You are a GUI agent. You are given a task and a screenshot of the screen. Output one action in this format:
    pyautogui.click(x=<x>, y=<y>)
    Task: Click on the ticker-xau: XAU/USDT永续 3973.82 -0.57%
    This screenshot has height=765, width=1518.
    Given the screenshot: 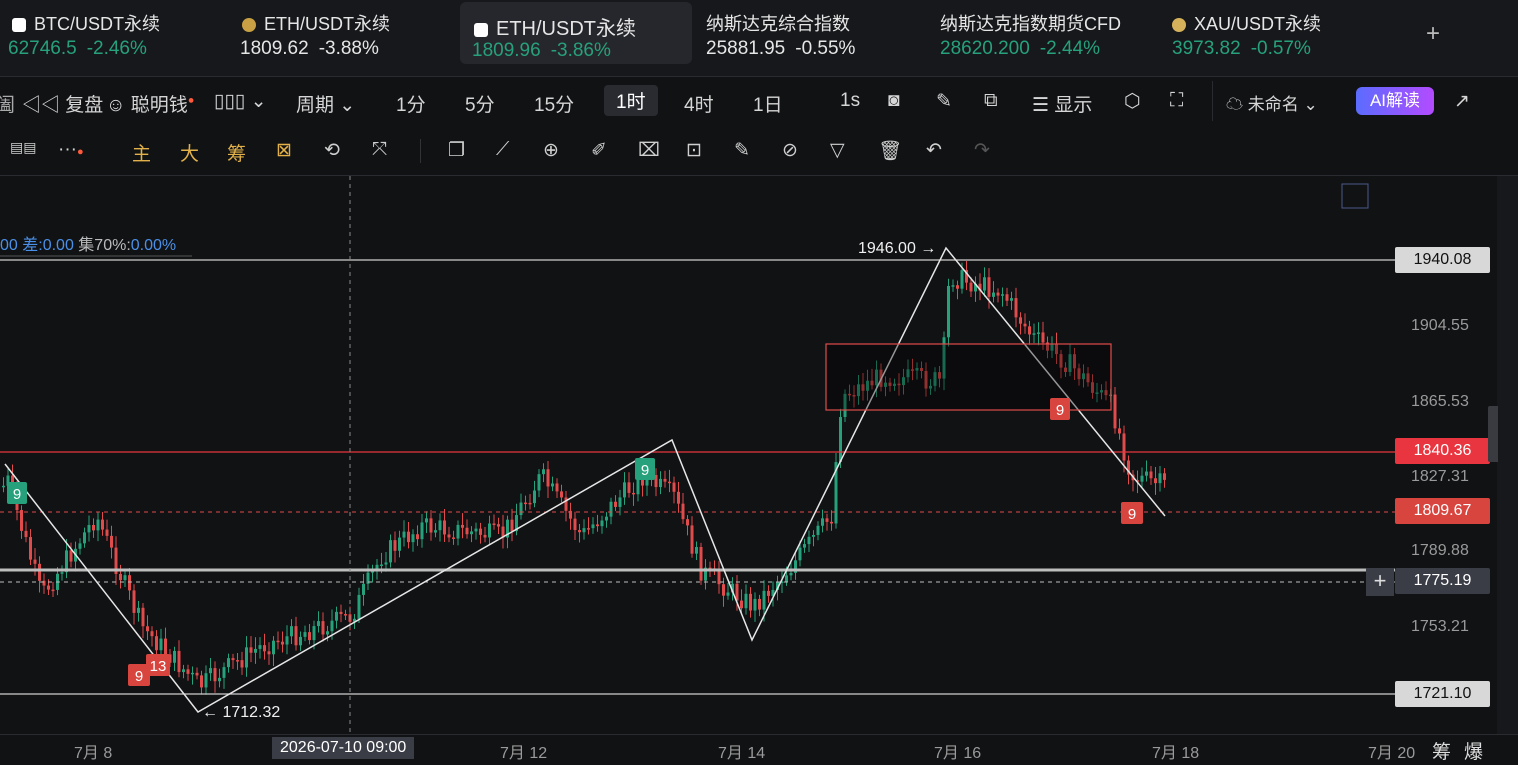 What is the action you would take?
    pyautogui.click(x=1278, y=38)
    